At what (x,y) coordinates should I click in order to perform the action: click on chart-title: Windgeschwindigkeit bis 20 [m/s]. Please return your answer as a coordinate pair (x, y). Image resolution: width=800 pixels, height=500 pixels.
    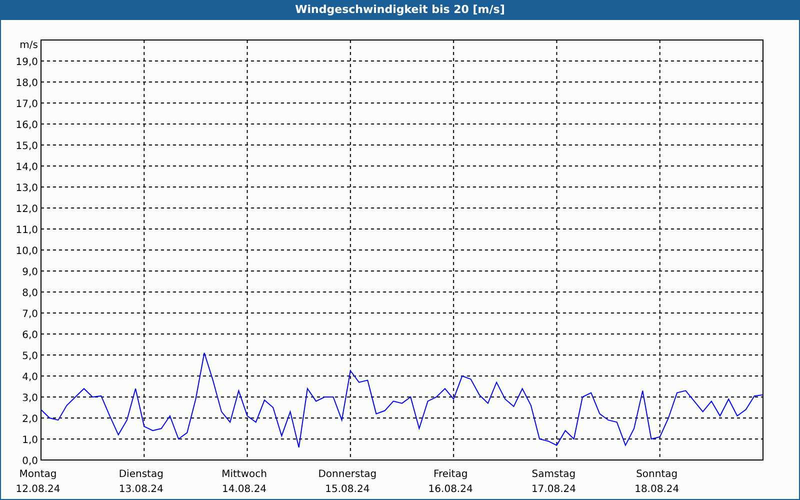
    Looking at the image, I should click on (400, 9).